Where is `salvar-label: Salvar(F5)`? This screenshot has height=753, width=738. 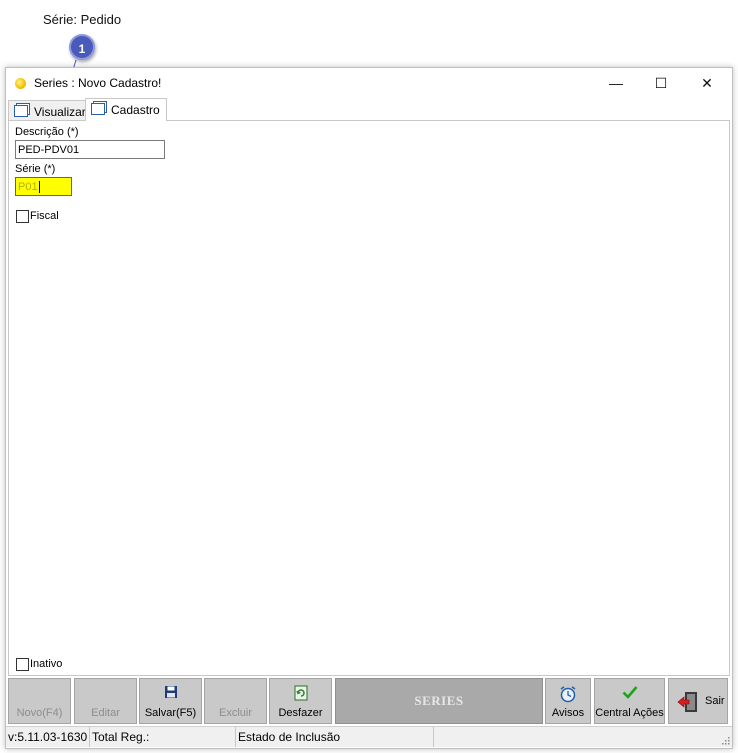 salvar-label: Salvar(F5) is located at coordinates (170, 713).